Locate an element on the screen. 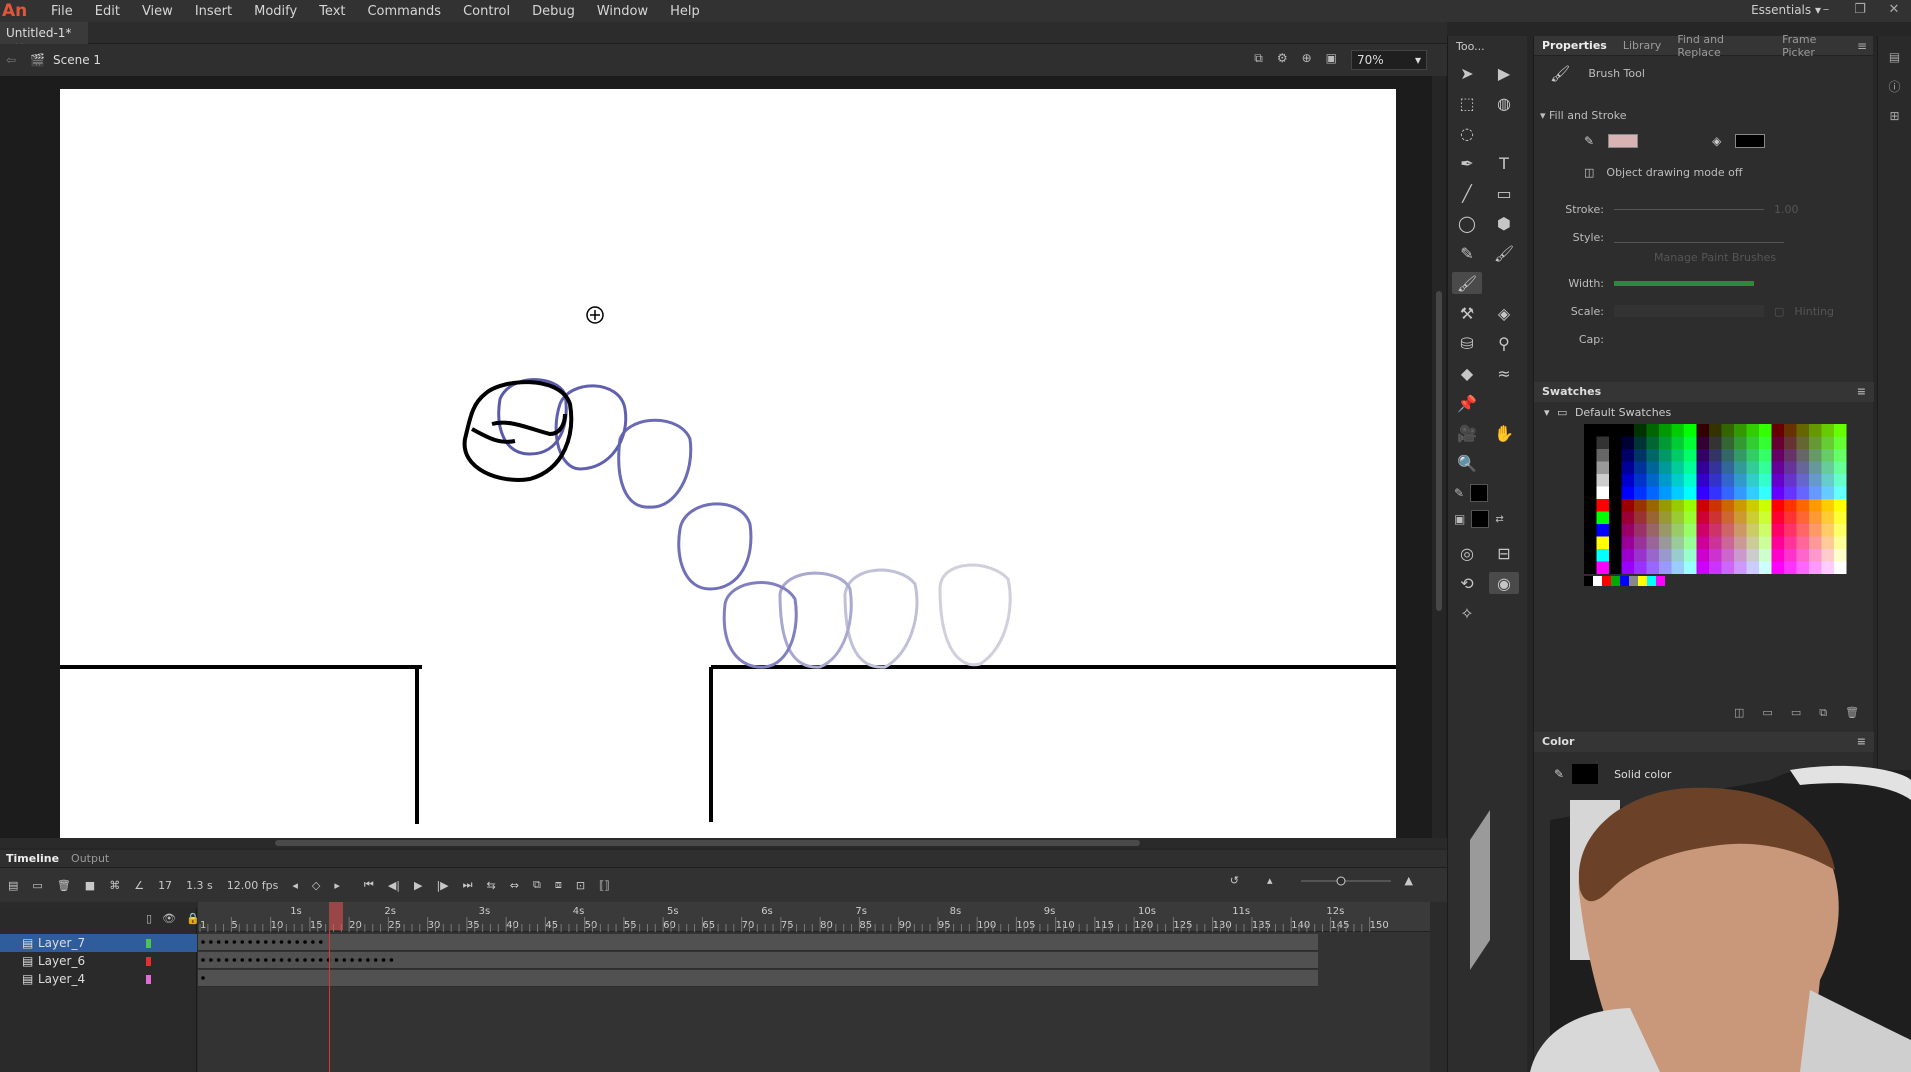  insert-keyframe-icon: ◇ is located at coordinates (316, 885).